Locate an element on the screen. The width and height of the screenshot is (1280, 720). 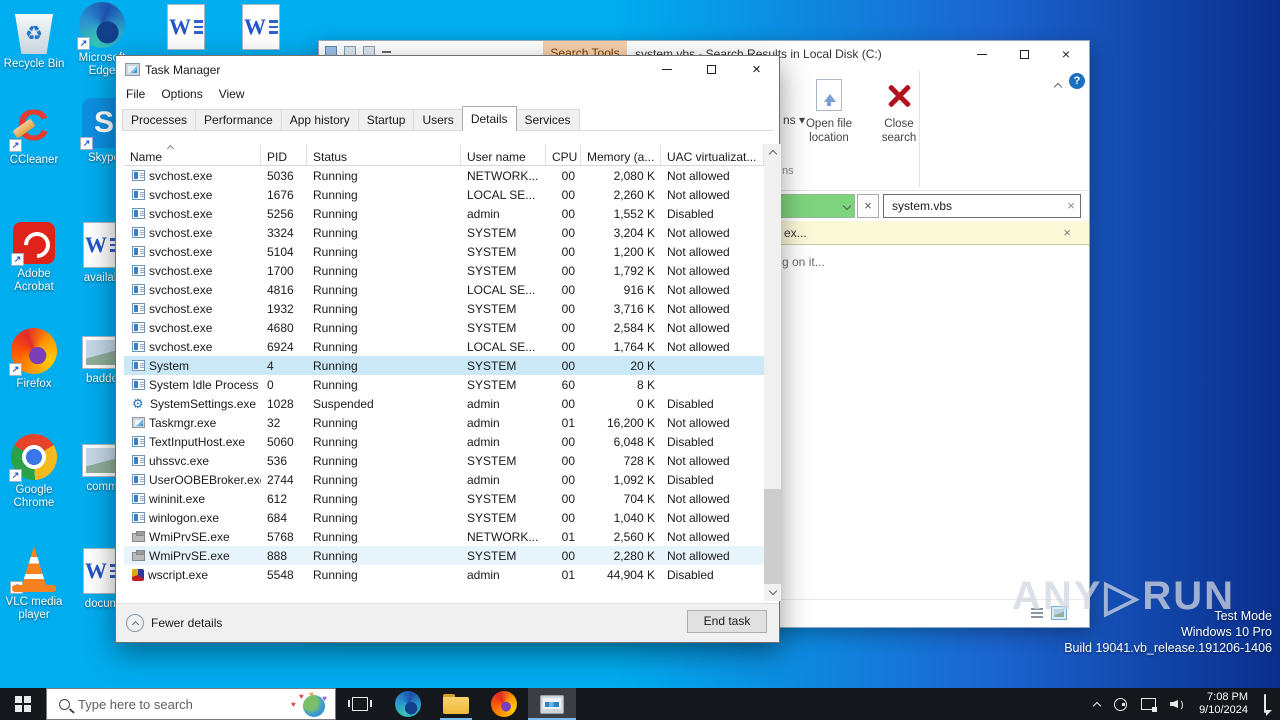
tm-menu-file: File is located at coordinates (135, 94).